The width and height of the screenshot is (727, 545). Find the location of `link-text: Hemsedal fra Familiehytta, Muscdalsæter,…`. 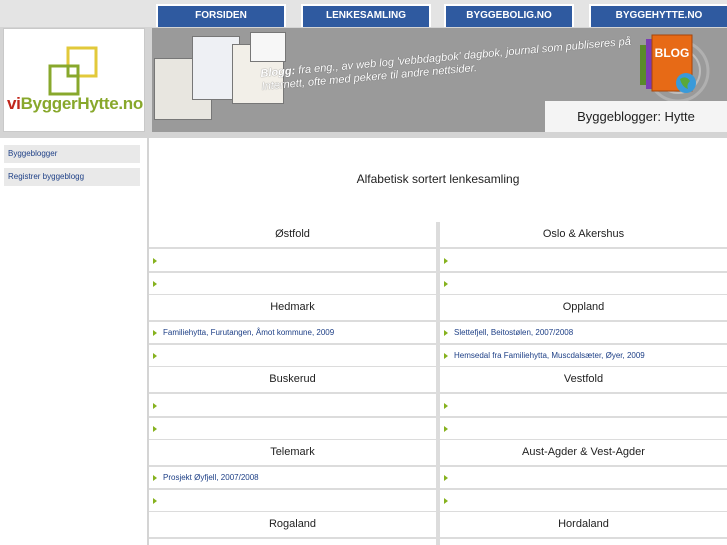

link-text: Hemsedal fra Familiehytta, Muscdalsæter,… is located at coordinates (549, 355).